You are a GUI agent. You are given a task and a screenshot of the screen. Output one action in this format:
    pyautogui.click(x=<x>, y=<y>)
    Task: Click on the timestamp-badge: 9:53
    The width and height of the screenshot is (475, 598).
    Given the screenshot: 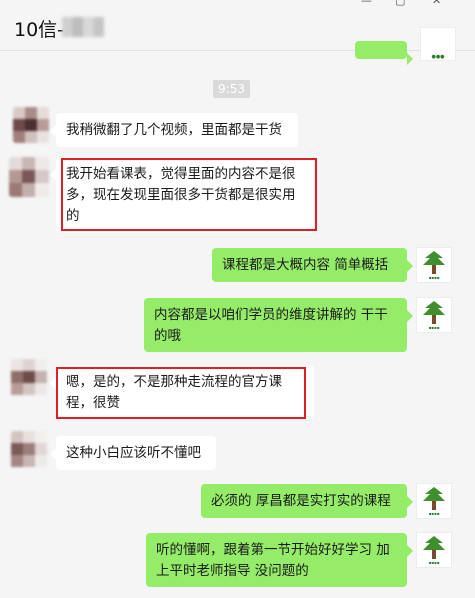 What is the action you would take?
    pyautogui.click(x=231, y=89)
    